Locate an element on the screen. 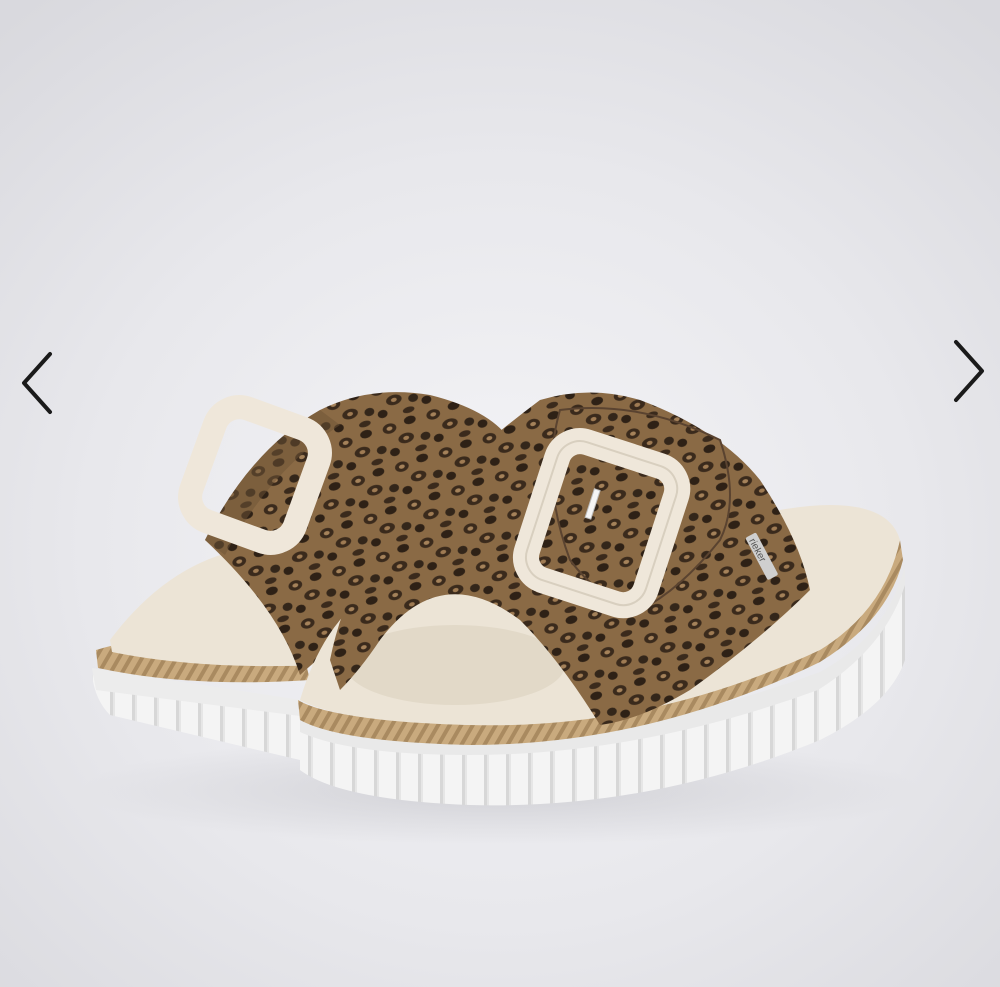 The width and height of the screenshot is (1000, 987). chevron-left-icon is located at coordinates (37, 383).